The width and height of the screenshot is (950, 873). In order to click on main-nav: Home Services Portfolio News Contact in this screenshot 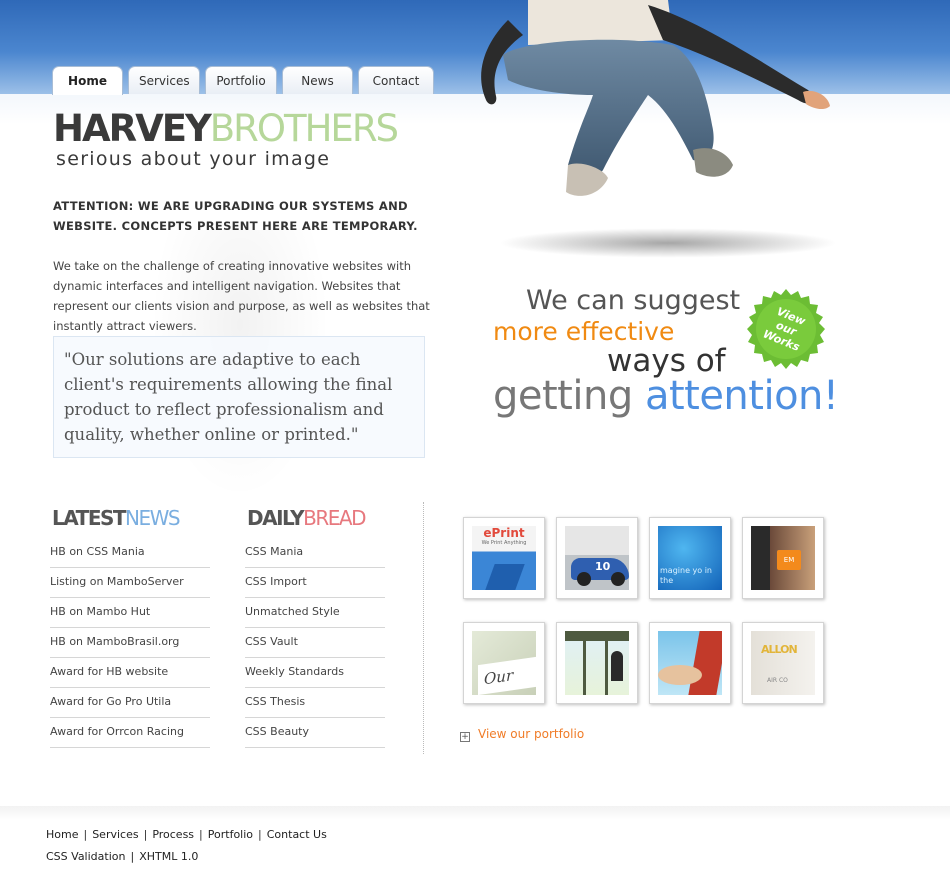, I will do `click(243, 80)`.